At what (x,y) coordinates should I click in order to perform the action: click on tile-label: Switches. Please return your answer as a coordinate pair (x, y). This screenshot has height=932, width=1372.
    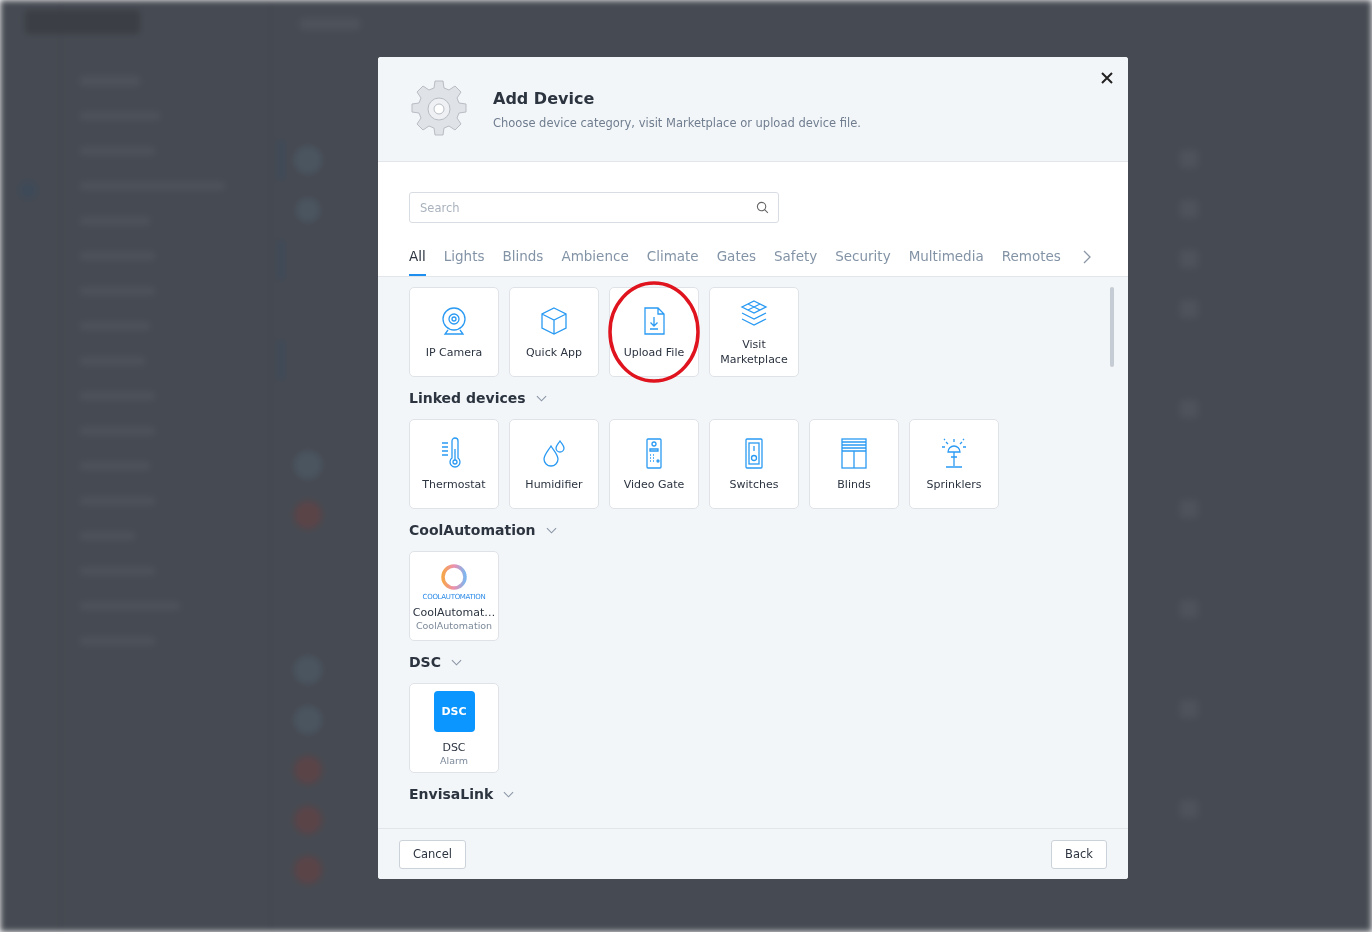
    Looking at the image, I should click on (754, 484).